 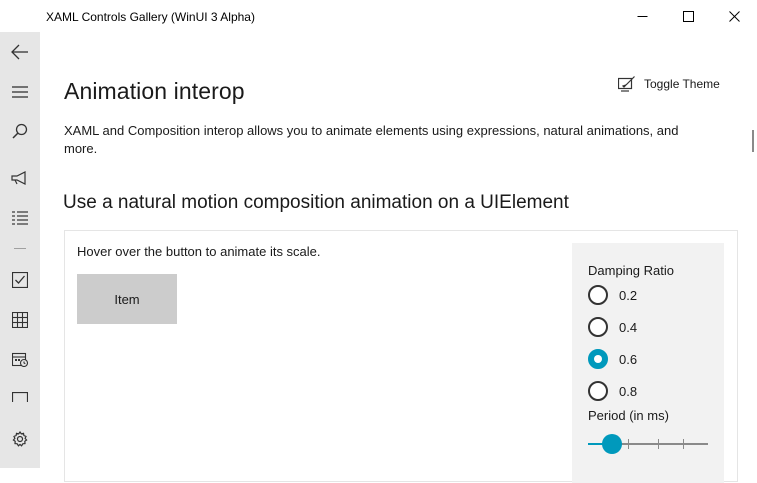 I want to click on damping-ratio-label: Damping Ratio, so click(x=631, y=270).